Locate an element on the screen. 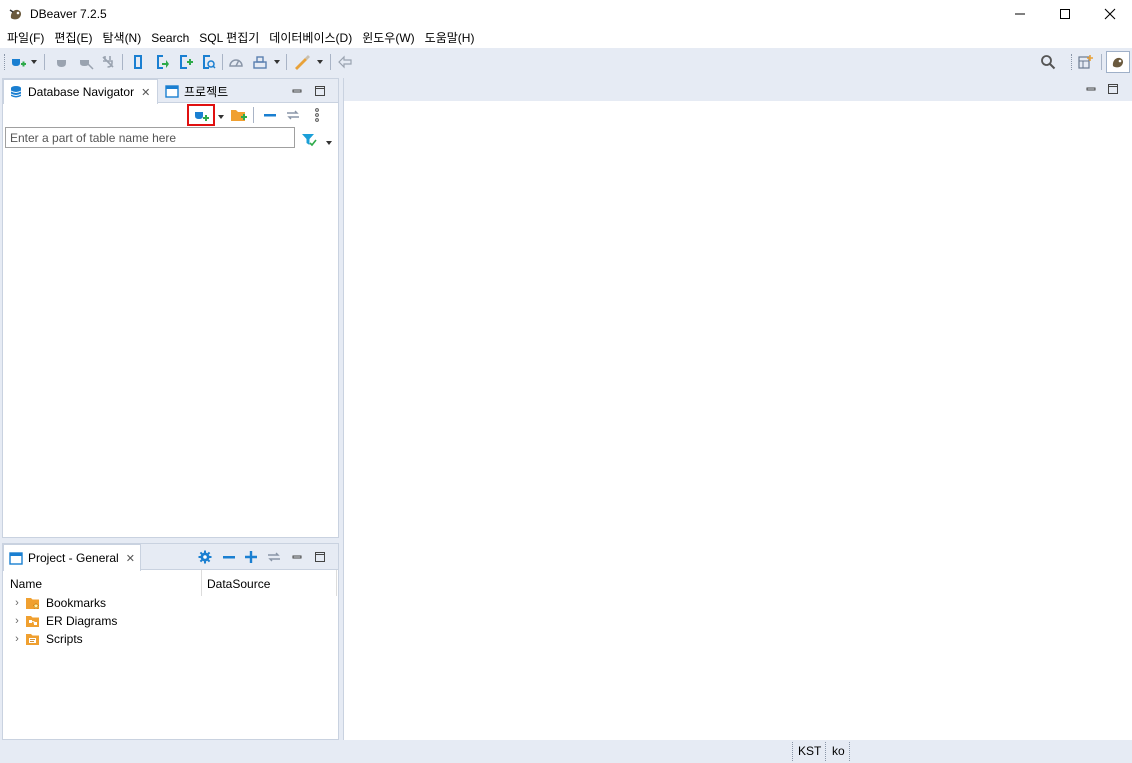 This screenshot has width=1132, height=763. expand-all-icon is located at coordinates (251, 557).